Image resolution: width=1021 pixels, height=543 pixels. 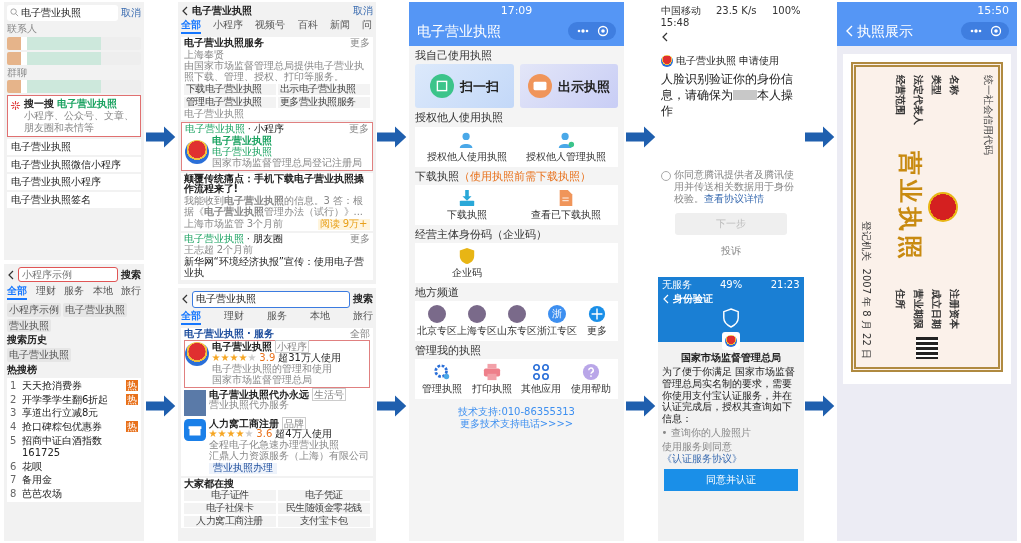 I want to click on suggestion-item: 电子营业执照签名, so click(x=74, y=200).